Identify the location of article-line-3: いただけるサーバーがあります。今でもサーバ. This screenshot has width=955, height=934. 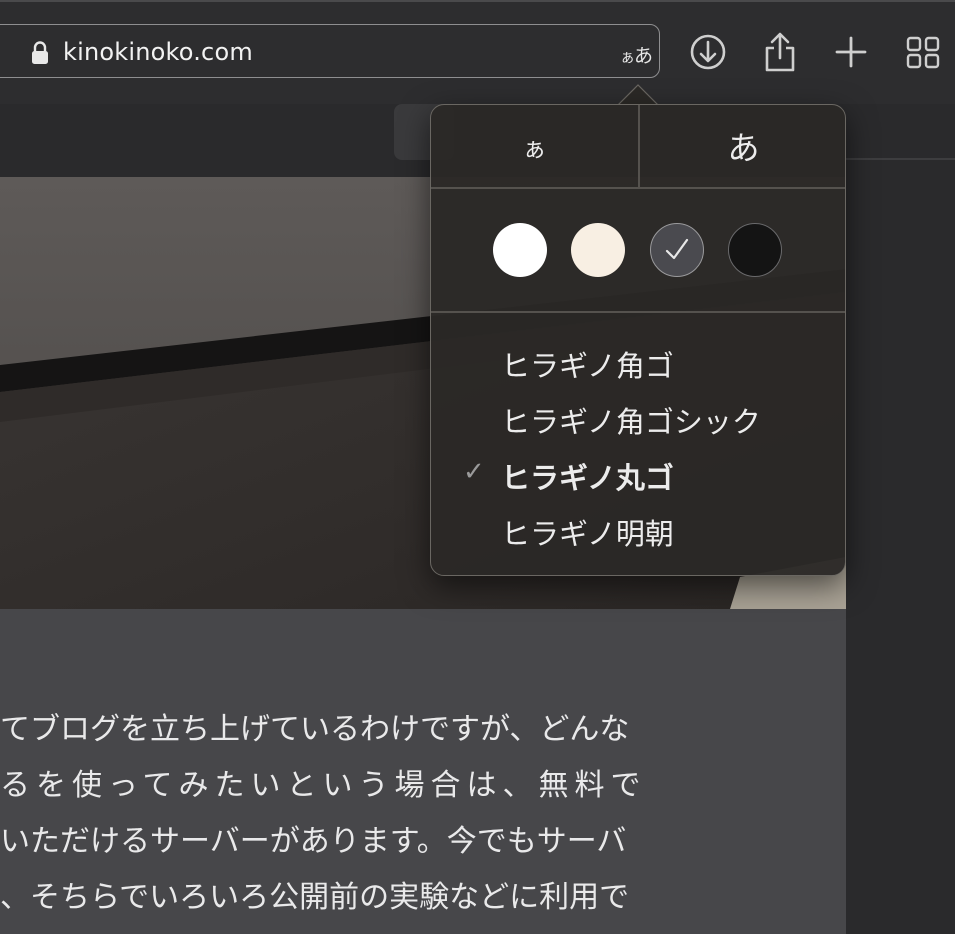
(313, 841).